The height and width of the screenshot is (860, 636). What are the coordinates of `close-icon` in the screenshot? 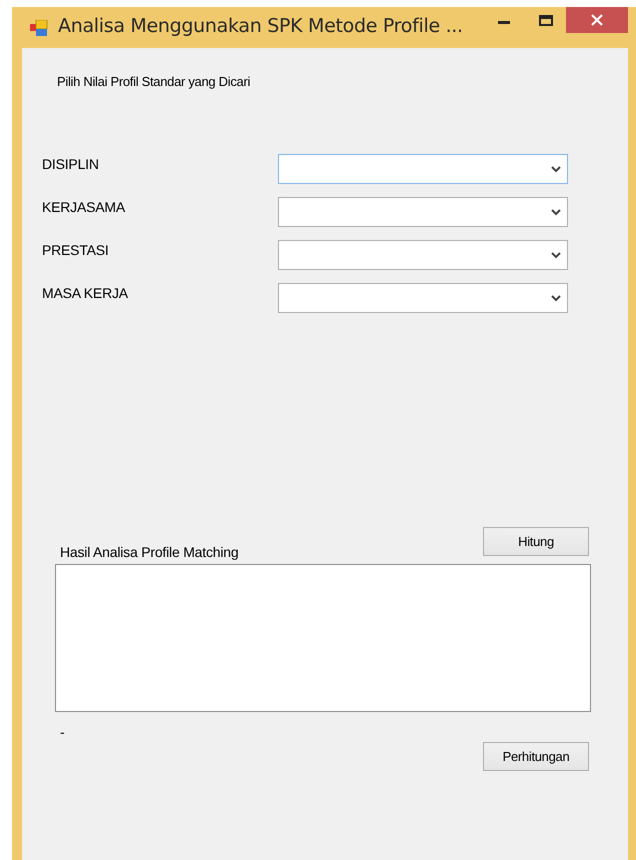 It's located at (597, 20).